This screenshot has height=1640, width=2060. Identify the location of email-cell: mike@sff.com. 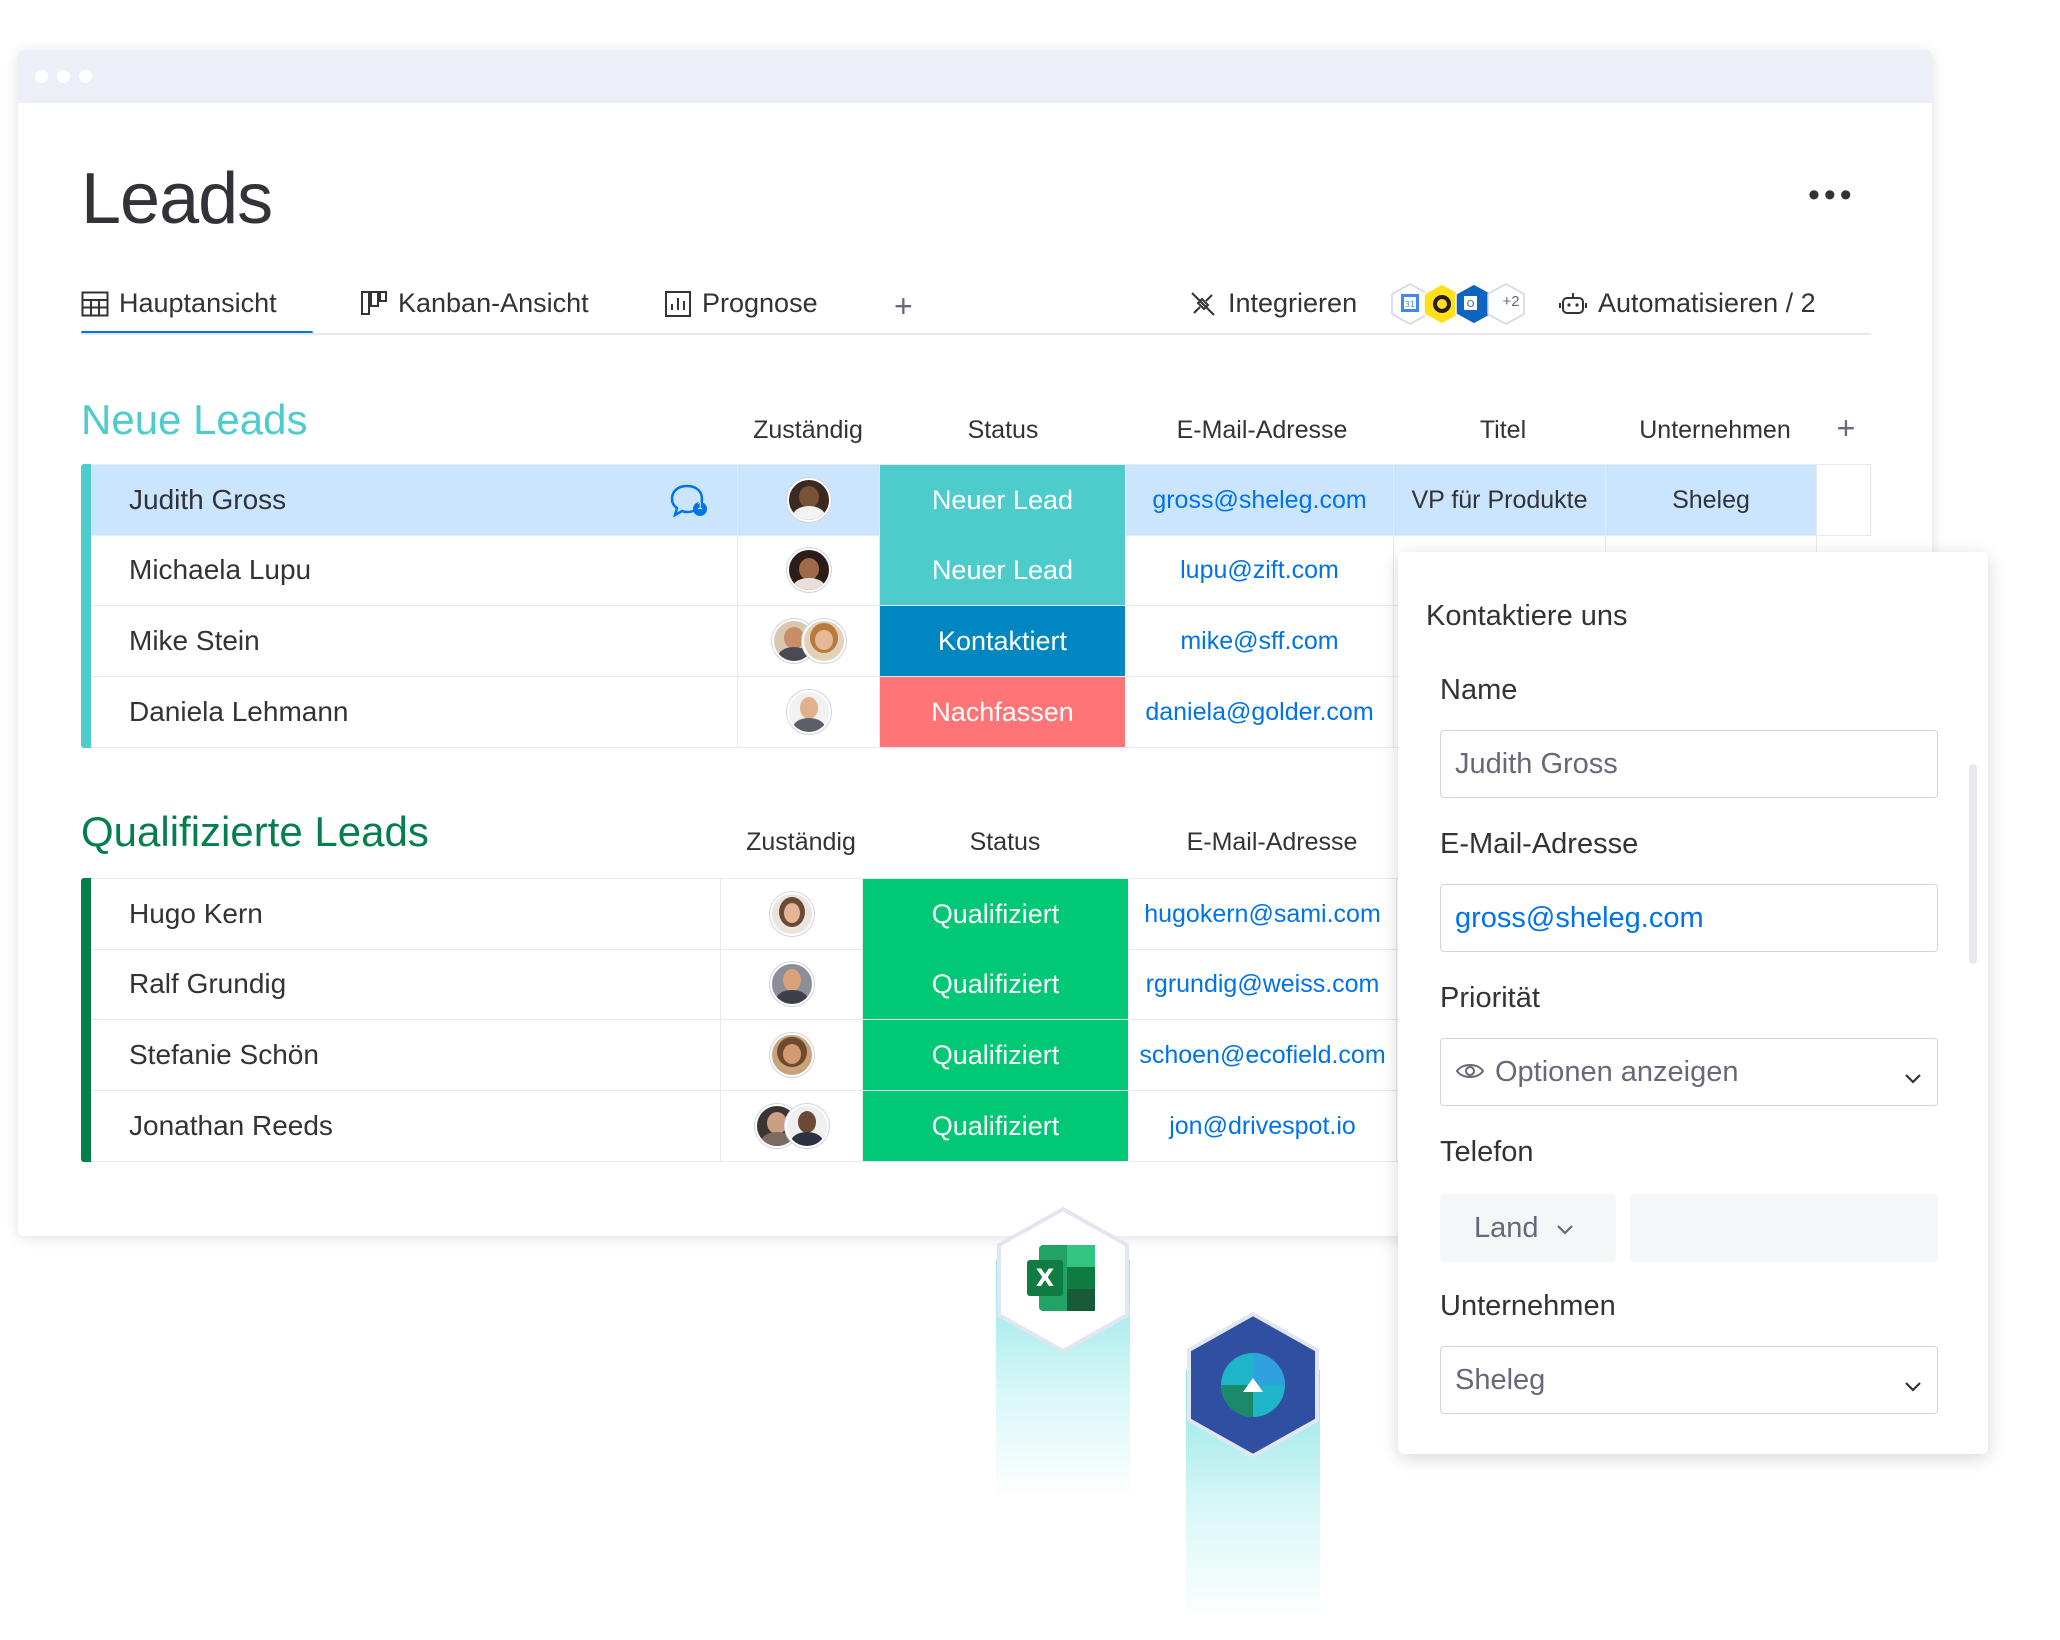
(1260, 641).